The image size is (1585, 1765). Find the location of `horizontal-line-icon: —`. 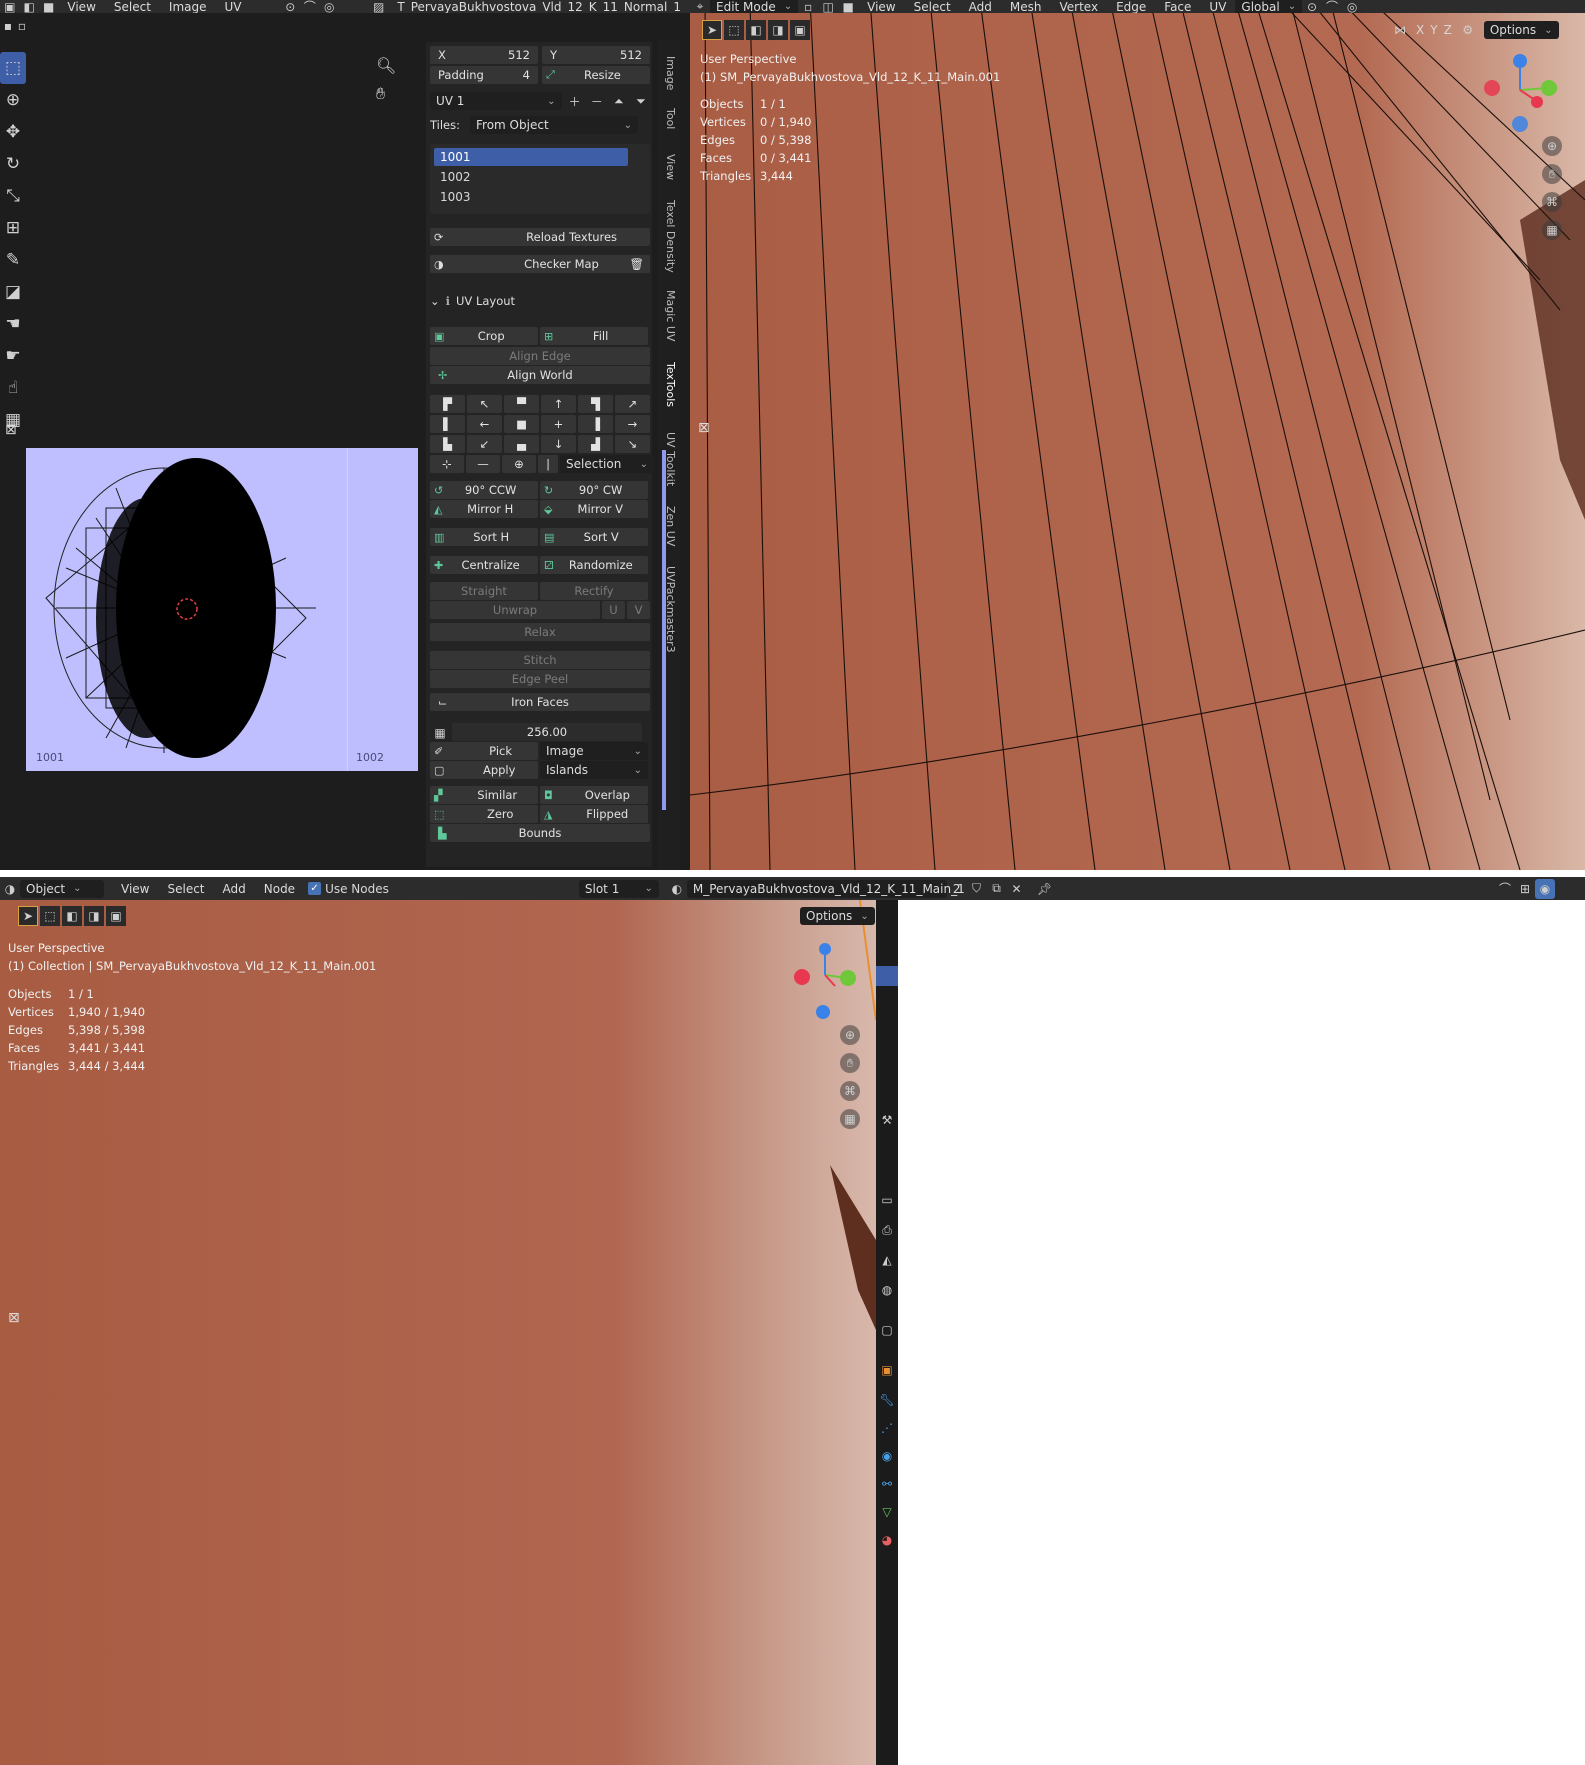

horizontal-line-icon: — is located at coordinates (483, 464).